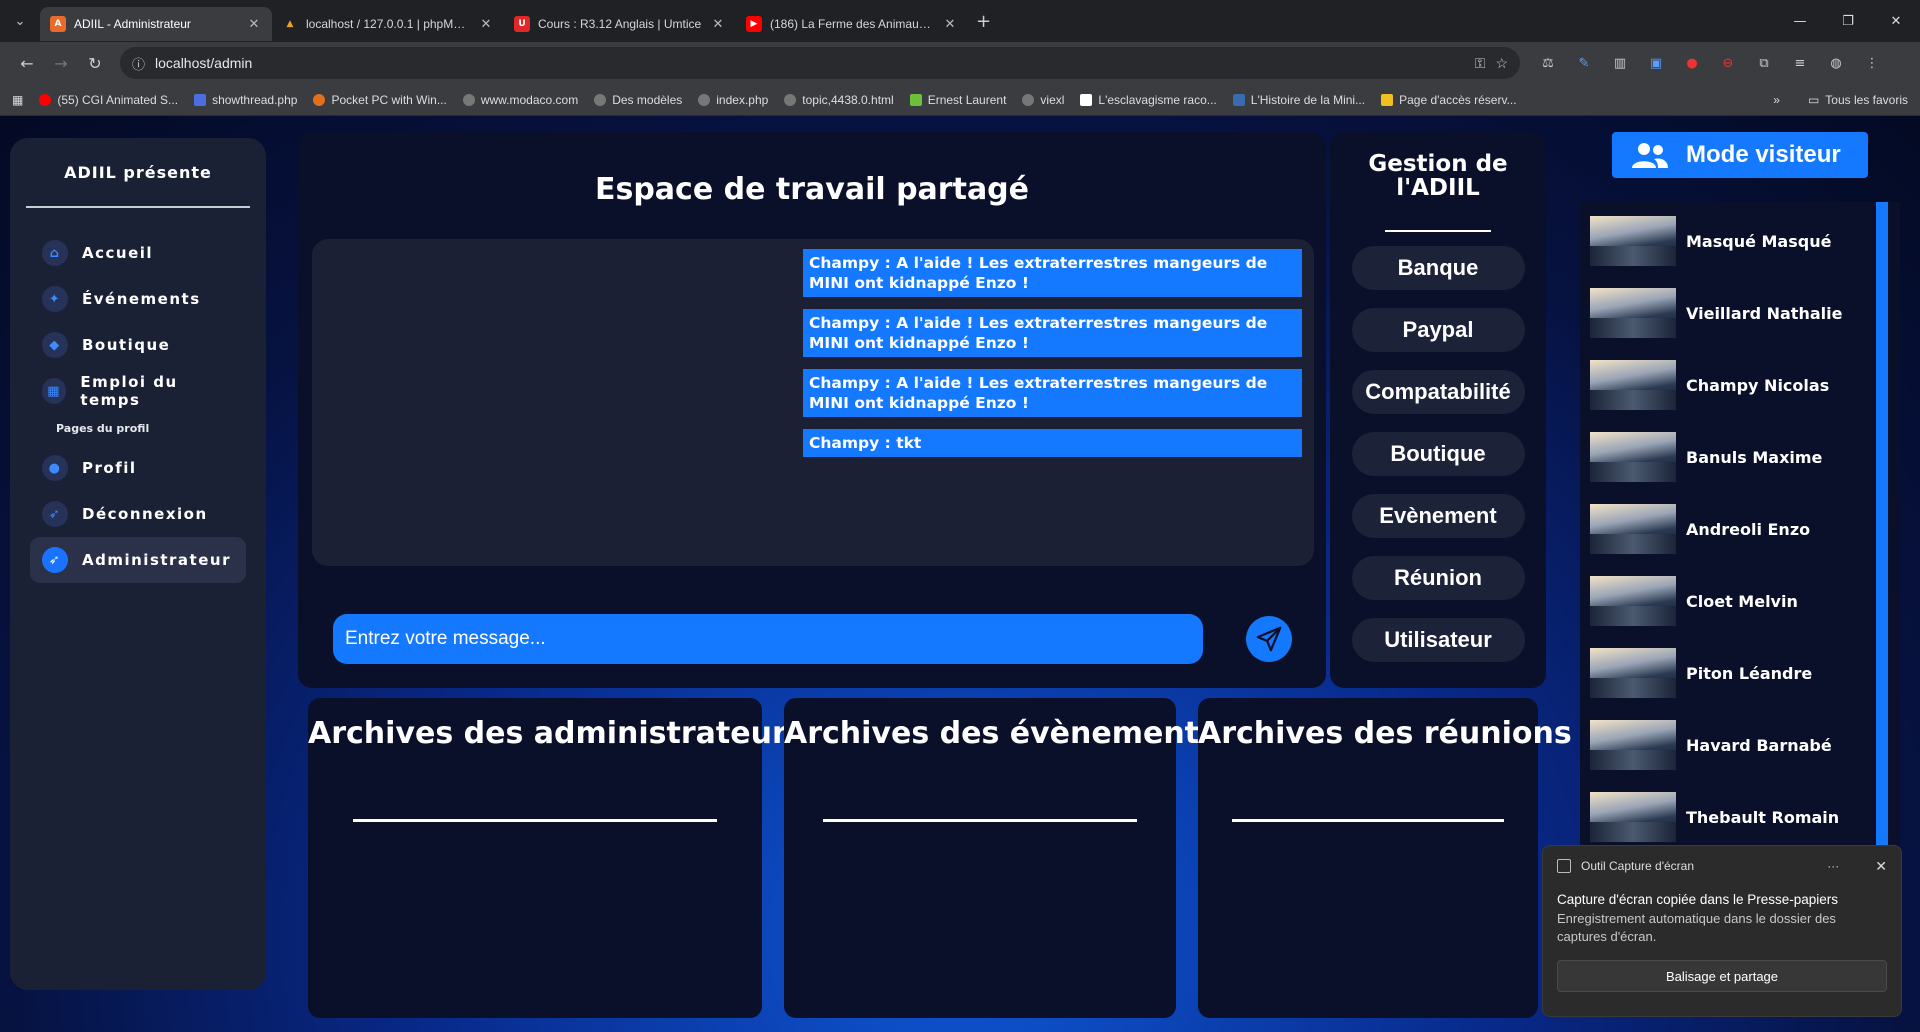 This screenshot has height=1032, width=1920. What do you see at coordinates (1800, 63) in the screenshot?
I see `reading-list-icon: ≡` at bounding box center [1800, 63].